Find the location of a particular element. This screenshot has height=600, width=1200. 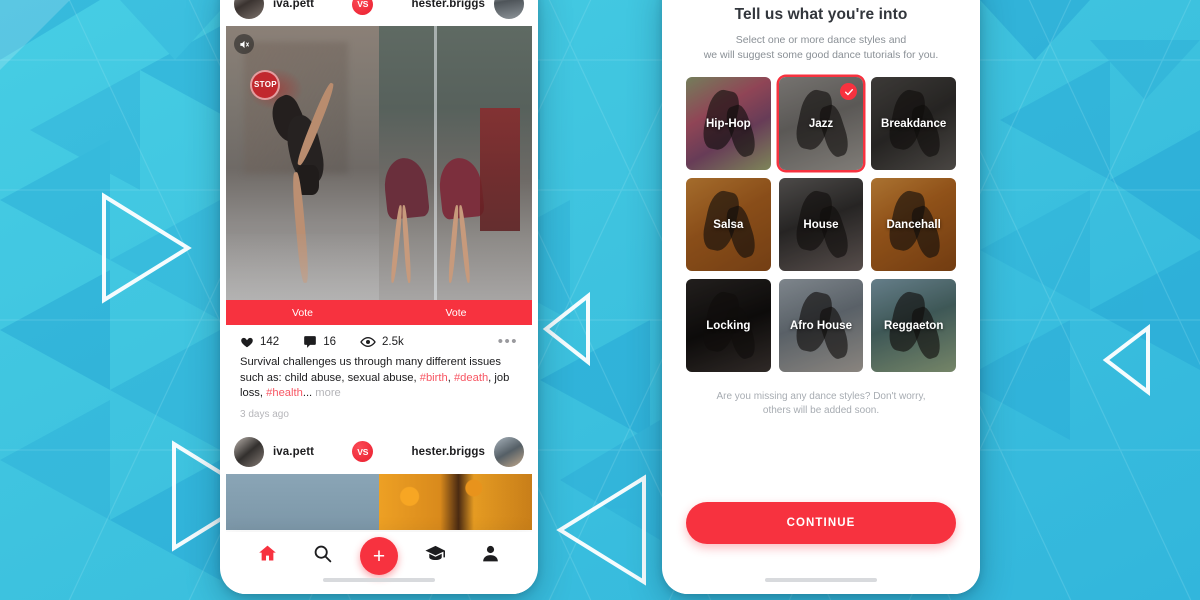

post-stats: 142 16 2.5k ••• is located at coordinates (379, 340).